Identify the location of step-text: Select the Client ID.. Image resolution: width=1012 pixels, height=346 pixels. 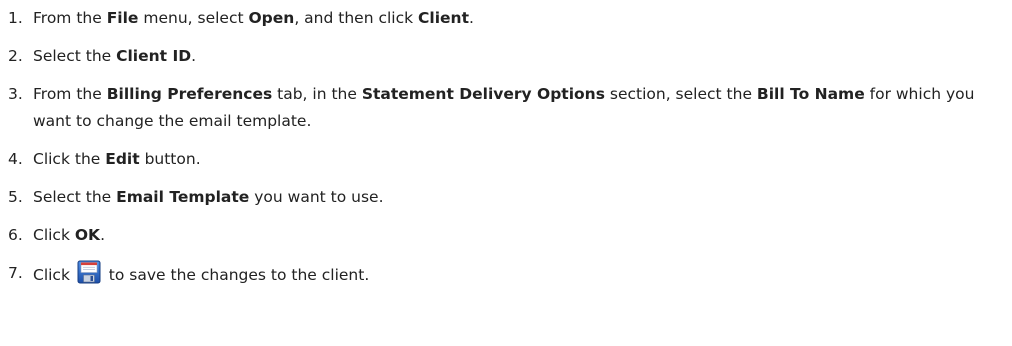
(115, 56).